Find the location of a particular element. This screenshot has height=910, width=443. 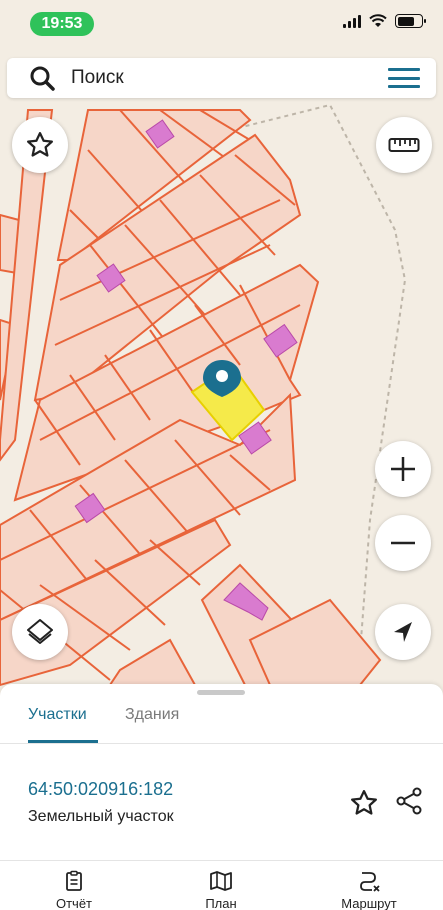

share-icon is located at coordinates (409, 801).